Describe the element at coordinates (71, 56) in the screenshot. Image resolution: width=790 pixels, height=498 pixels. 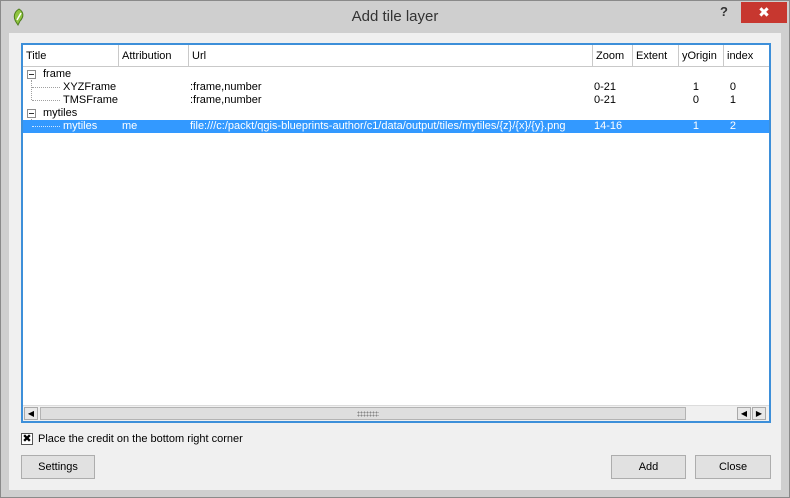
I see `column-header-title: Title` at that location.